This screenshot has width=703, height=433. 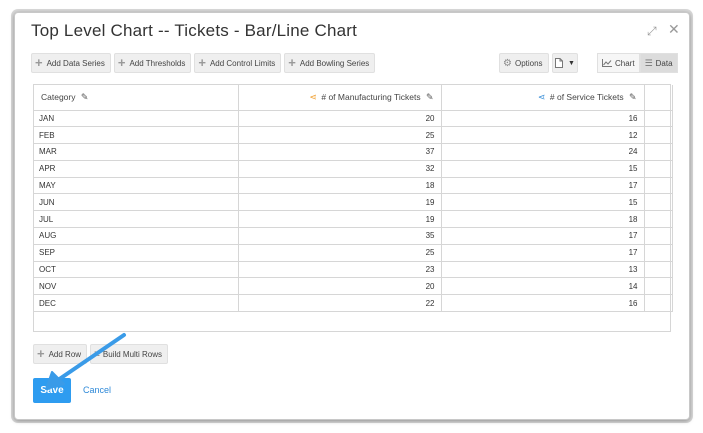 I want to click on manufacturing-cell: 35, so click(x=340, y=236).